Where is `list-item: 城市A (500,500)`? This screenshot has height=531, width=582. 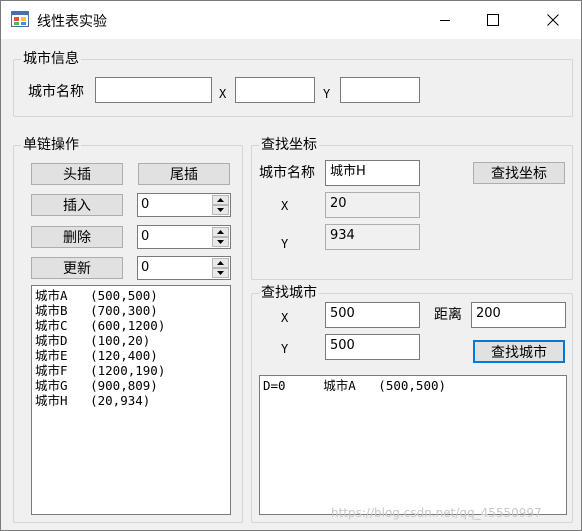 list-item: 城市A (500,500) is located at coordinates (131, 295).